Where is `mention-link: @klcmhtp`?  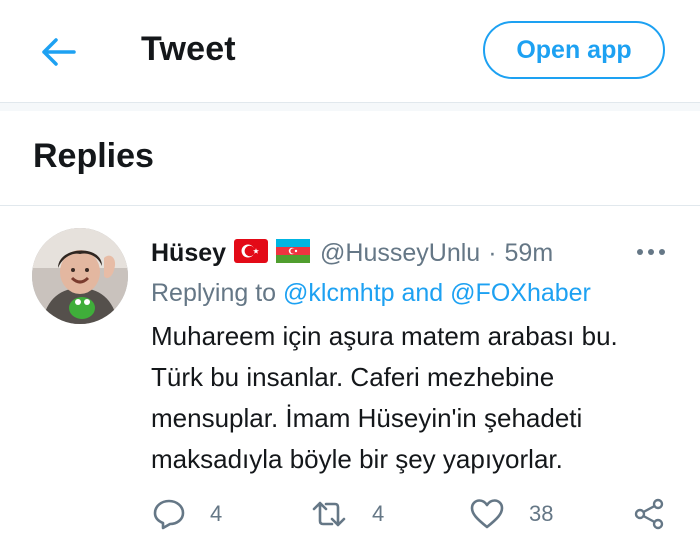
mention-link: @klcmhtp is located at coordinates (339, 293).